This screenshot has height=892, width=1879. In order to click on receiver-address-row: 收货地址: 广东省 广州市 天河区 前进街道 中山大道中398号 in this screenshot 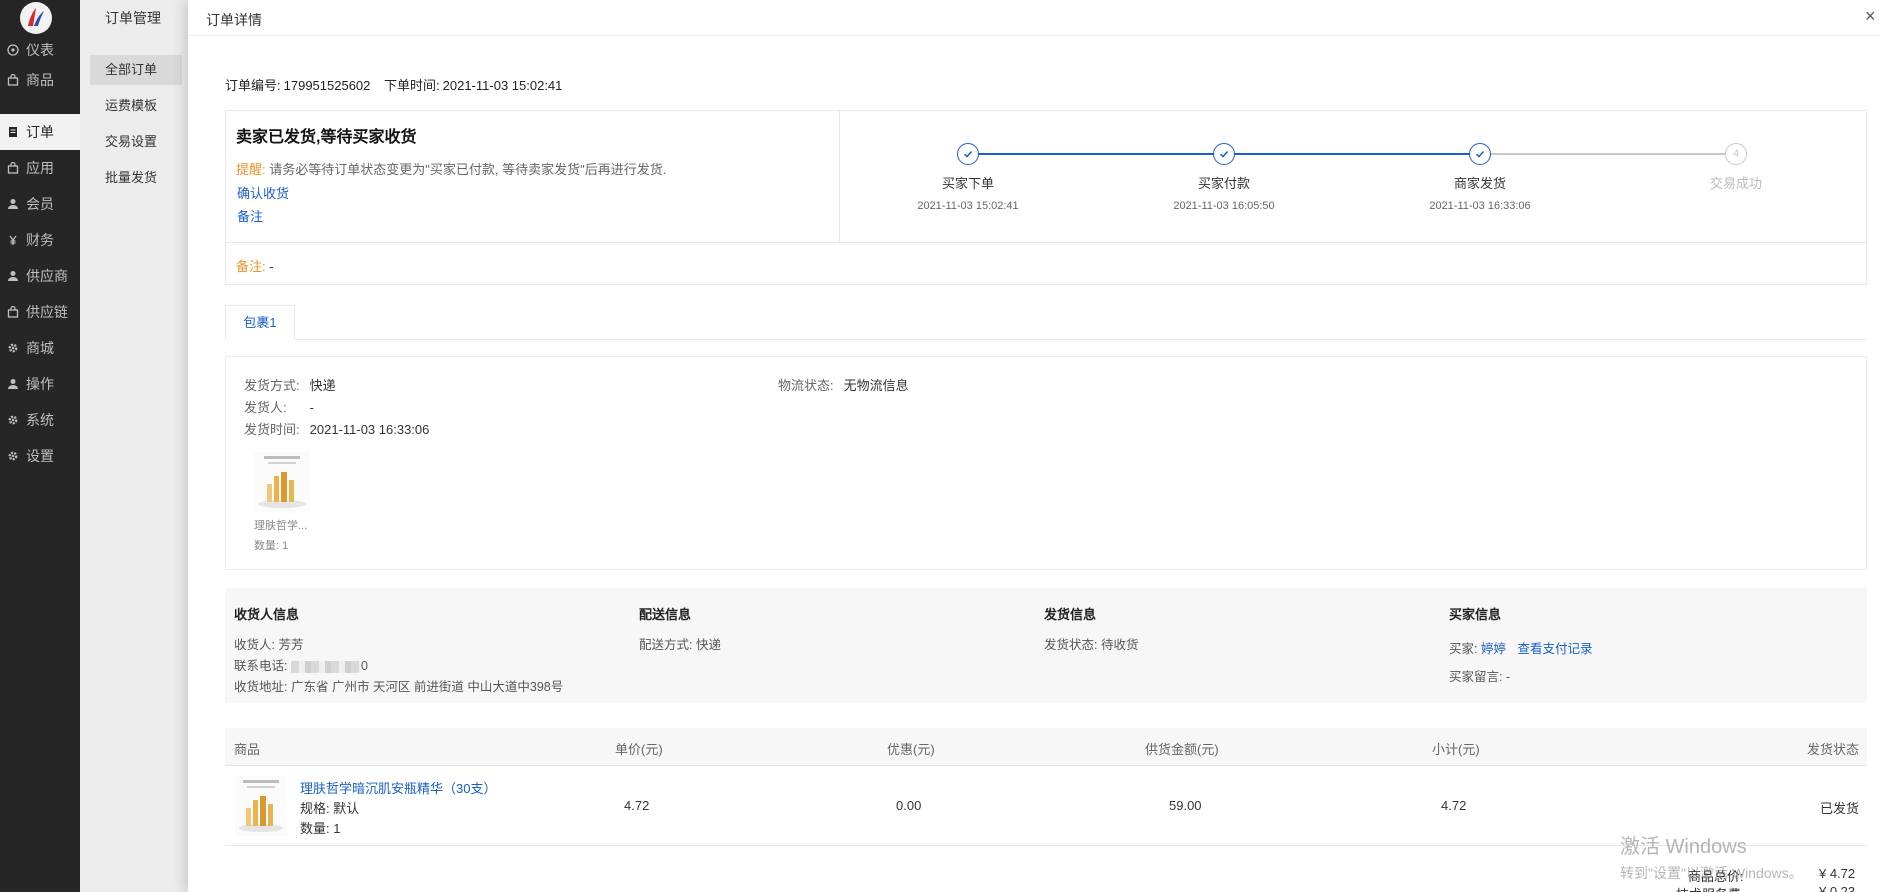, I will do `click(398, 685)`.